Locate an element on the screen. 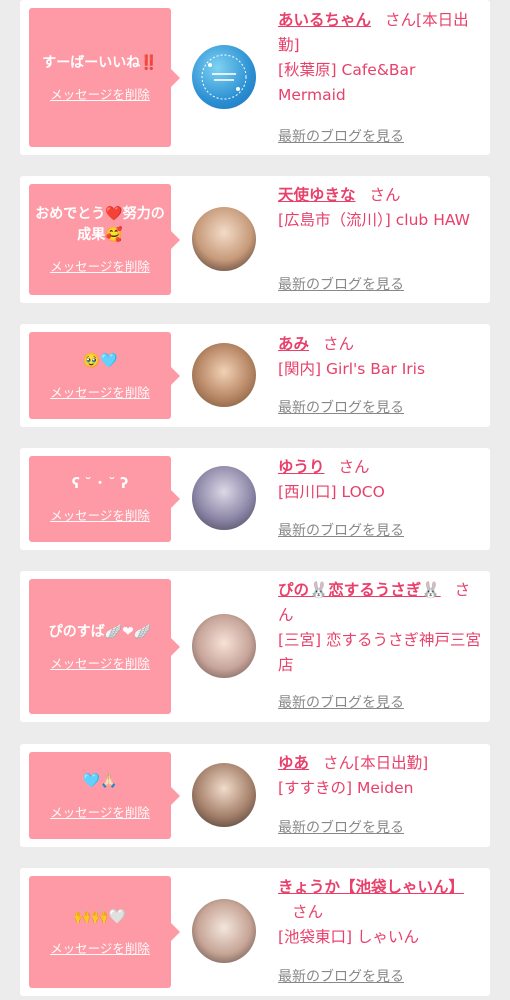 The image size is (510, 1000). sender-info: あいるちゃん さん[本日出勤] [秋葉原] Cafe&Bar Mermaid is located at coordinates (380, 58).